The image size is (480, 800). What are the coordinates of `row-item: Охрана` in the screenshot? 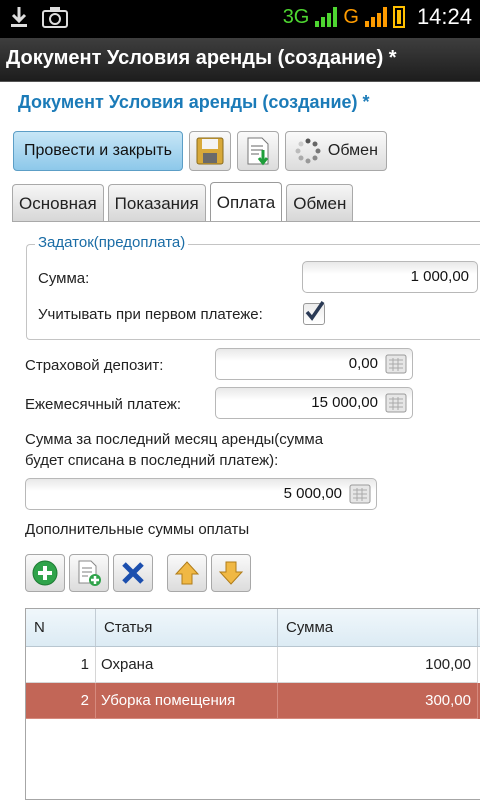 It's located at (187, 665).